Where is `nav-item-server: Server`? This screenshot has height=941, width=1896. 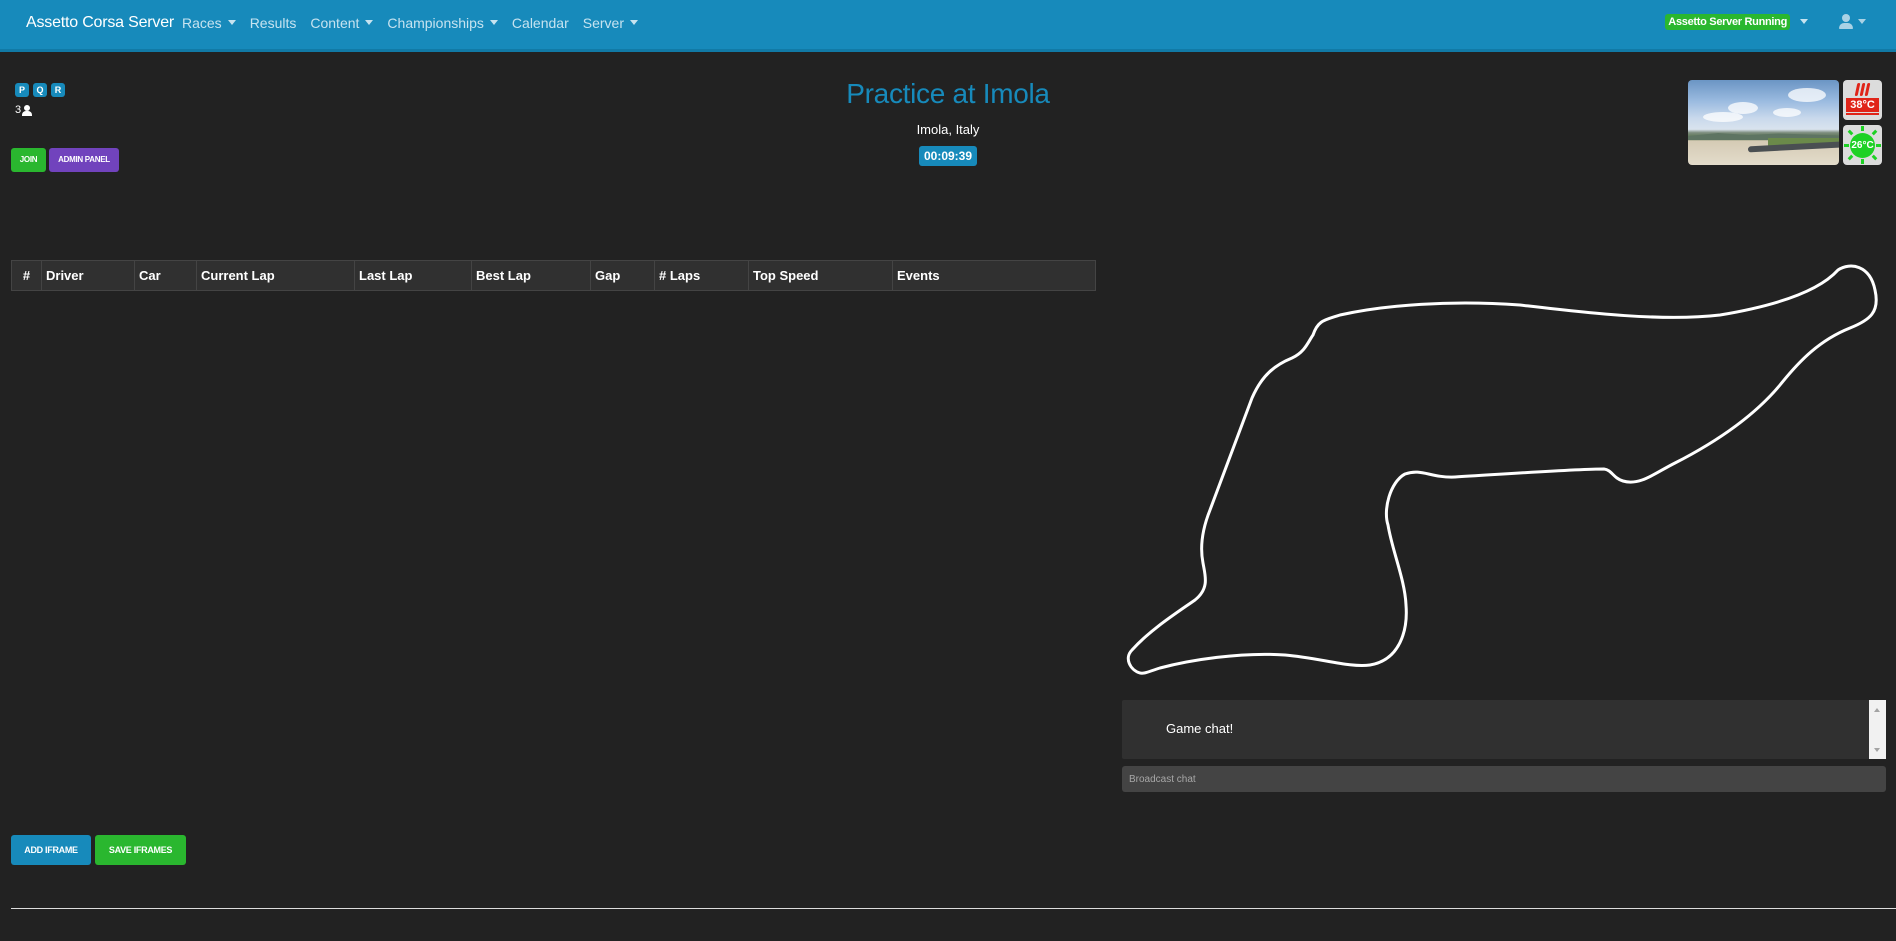 nav-item-server: Server is located at coordinates (610, 23).